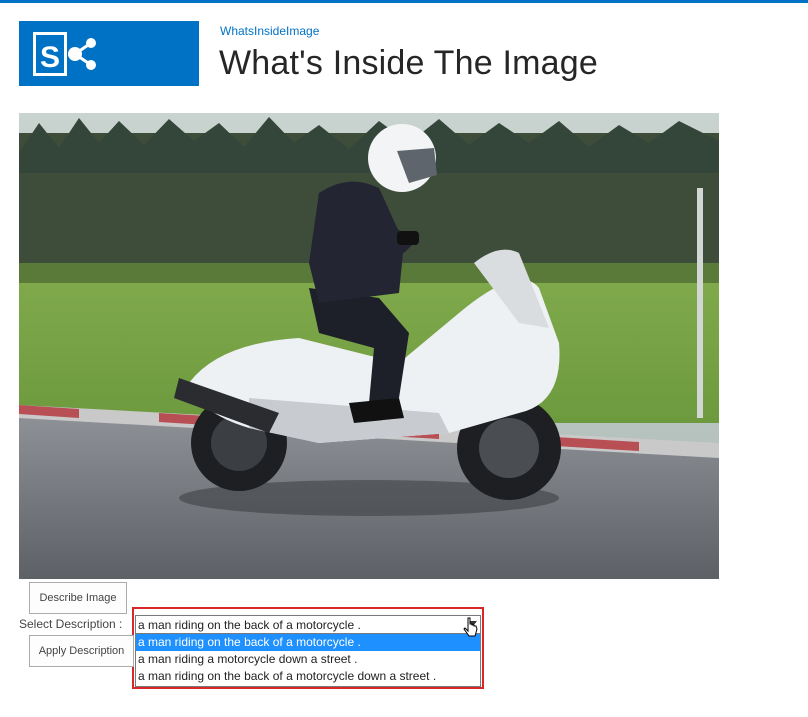 This screenshot has width=808, height=717. Describe the element at coordinates (269, 31) in the screenshot. I see `site-link: WhatsInsideImage` at that location.